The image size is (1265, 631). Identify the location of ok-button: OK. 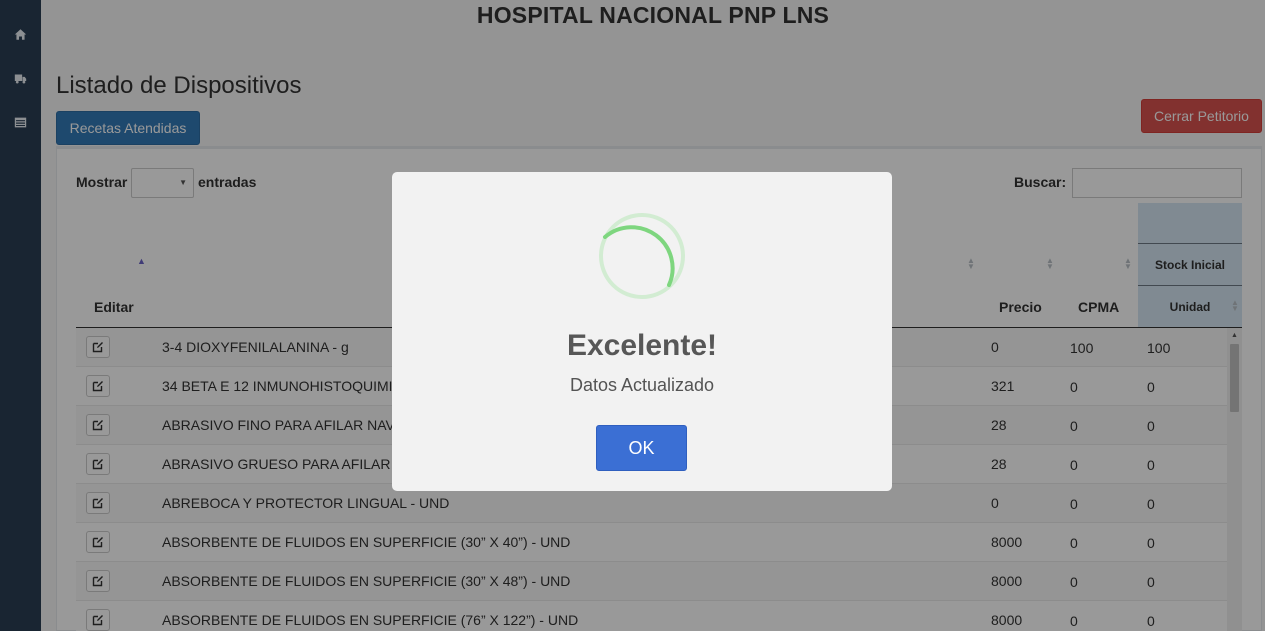
(641, 448).